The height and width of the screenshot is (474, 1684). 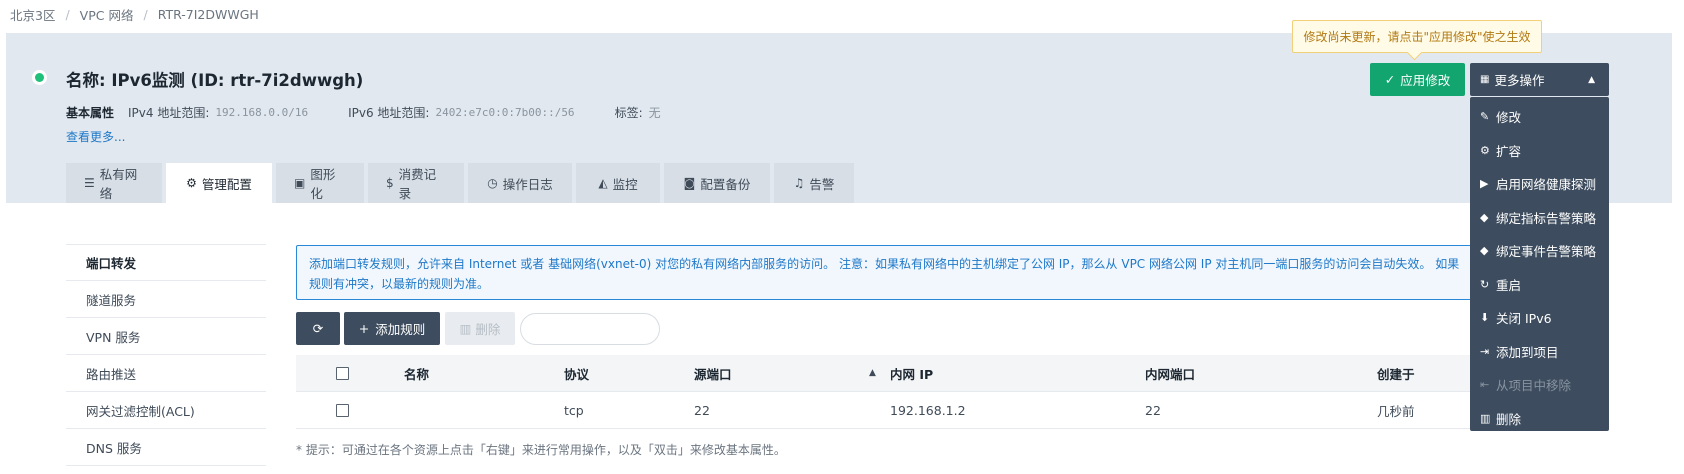 What do you see at coordinates (166, 336) in the screenshot?
I see `side-item-vpn-service: VPN 服务` at bounding box center [166, 336].